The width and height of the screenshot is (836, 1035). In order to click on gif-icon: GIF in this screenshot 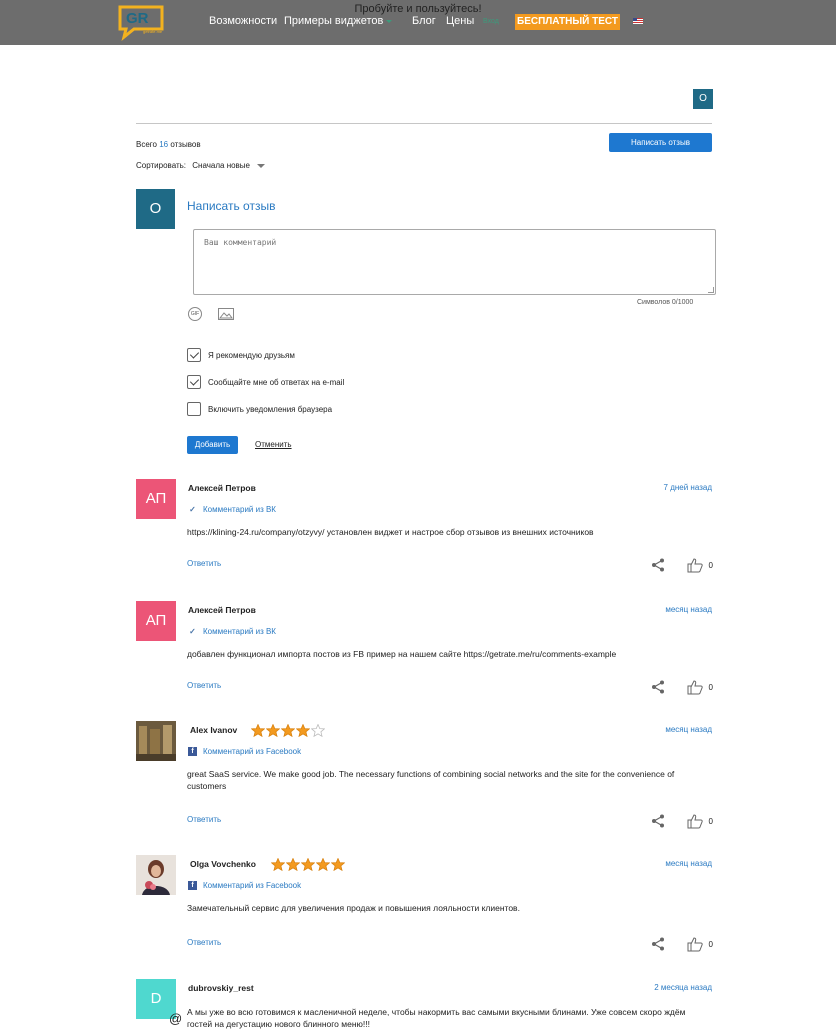, I will do `click(195, 314)`.